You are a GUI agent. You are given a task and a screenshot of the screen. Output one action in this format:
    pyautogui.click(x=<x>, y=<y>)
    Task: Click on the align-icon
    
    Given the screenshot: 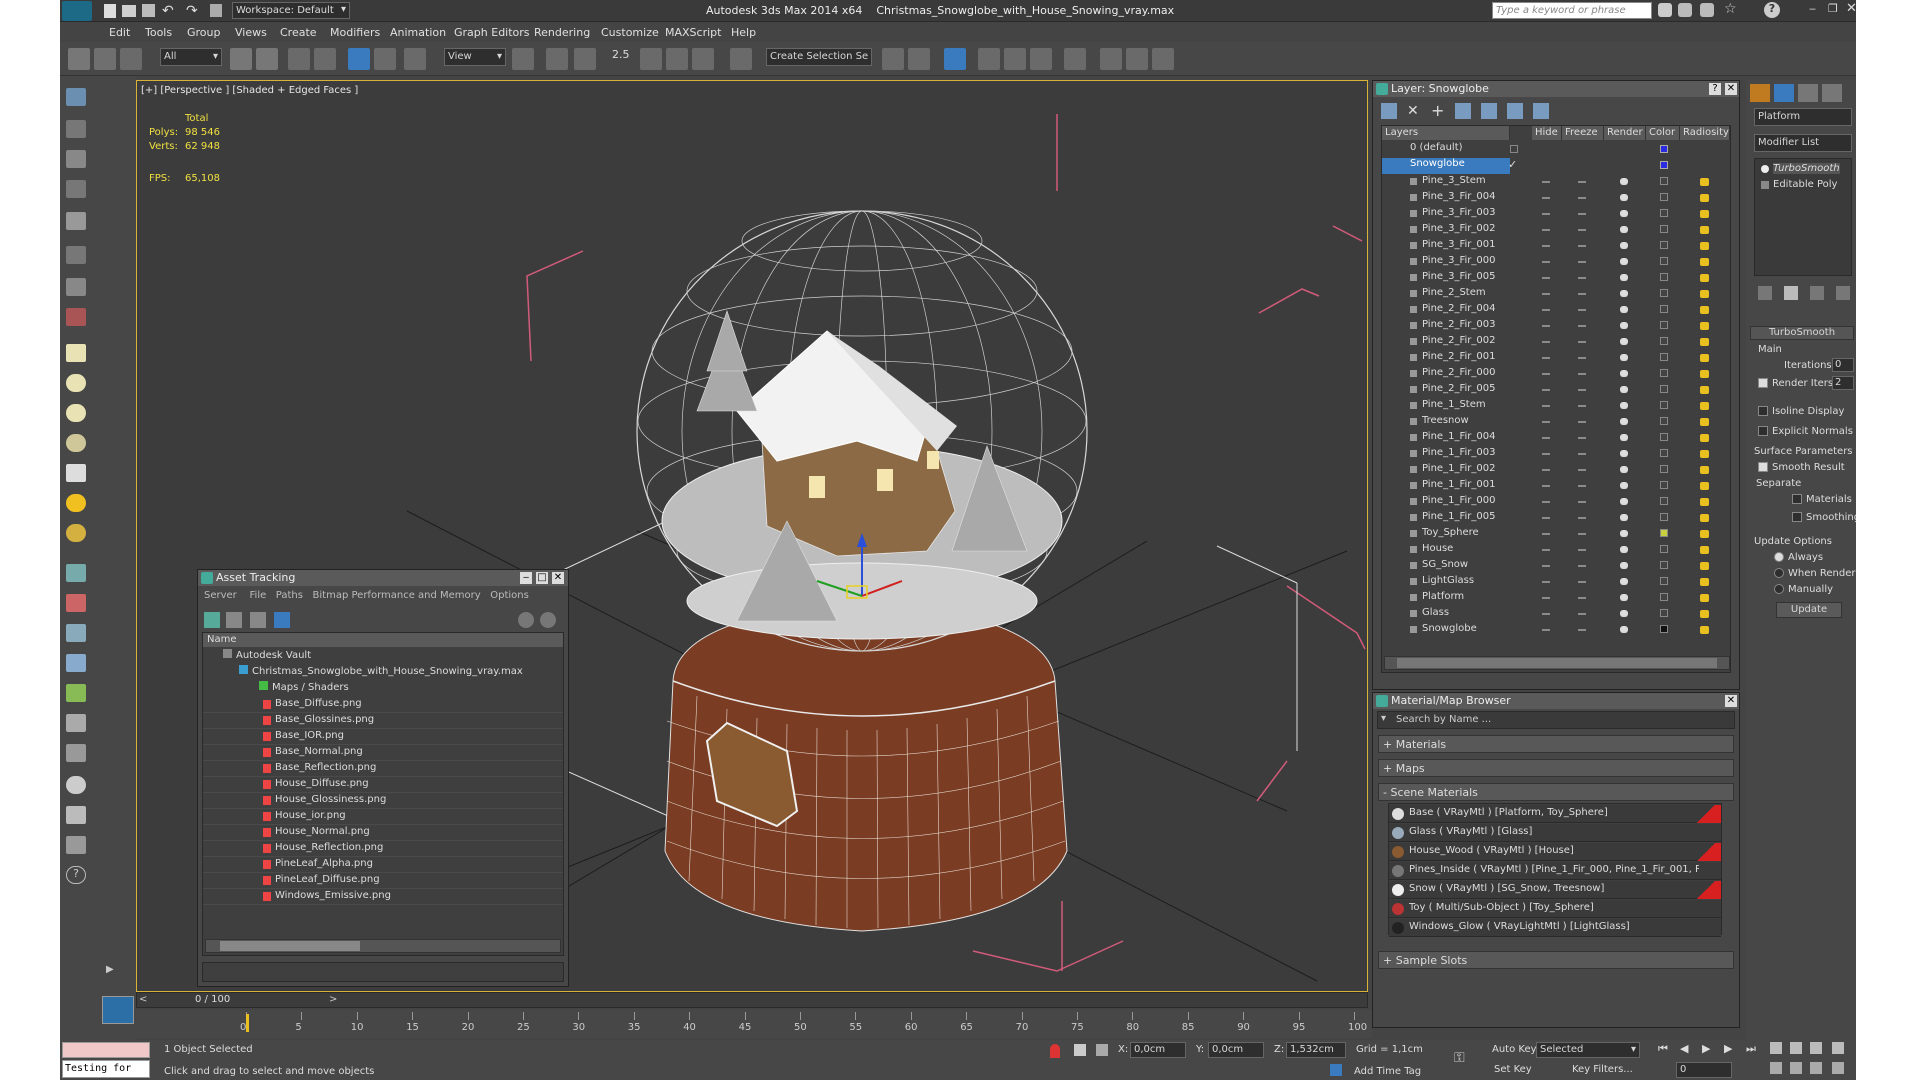 What is the action you would take?
    pyautogui.click(x=919, y=59)
    